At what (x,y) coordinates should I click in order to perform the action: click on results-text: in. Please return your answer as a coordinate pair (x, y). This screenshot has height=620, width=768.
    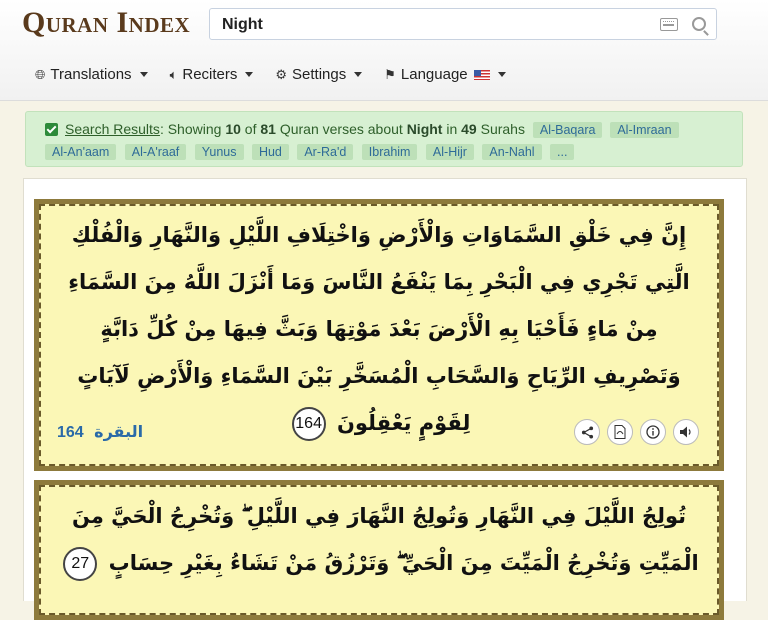
    Looking at the image, I should click on (452, 129).